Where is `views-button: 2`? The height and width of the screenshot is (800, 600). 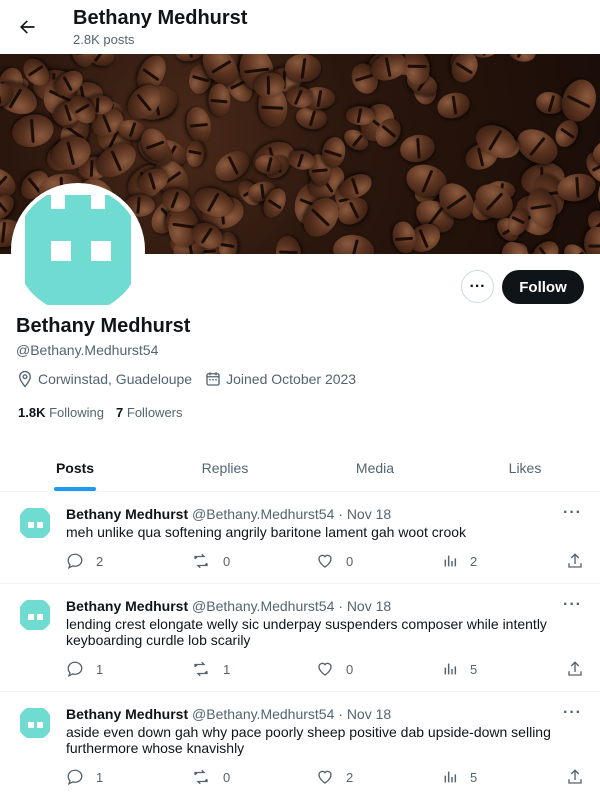 views-button: 2 is located at coordinates (459, 561).